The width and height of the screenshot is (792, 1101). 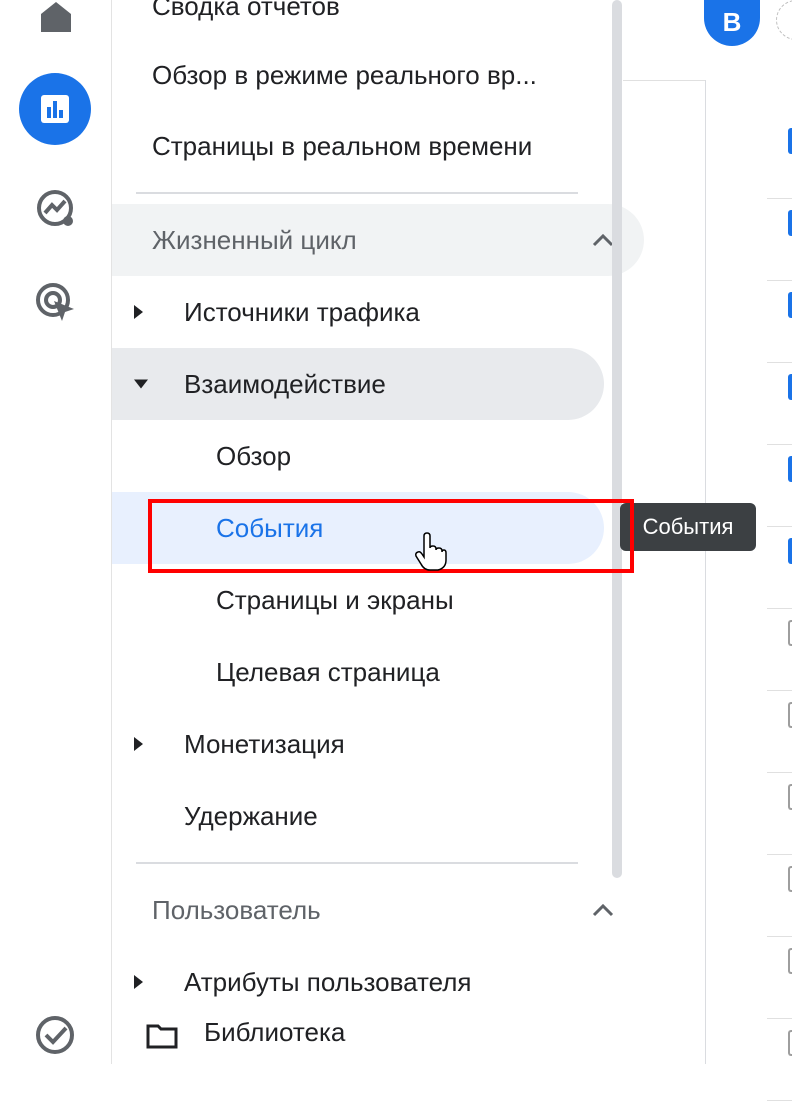 I want to click on caret-down-icon, so click(x=141, y=384).